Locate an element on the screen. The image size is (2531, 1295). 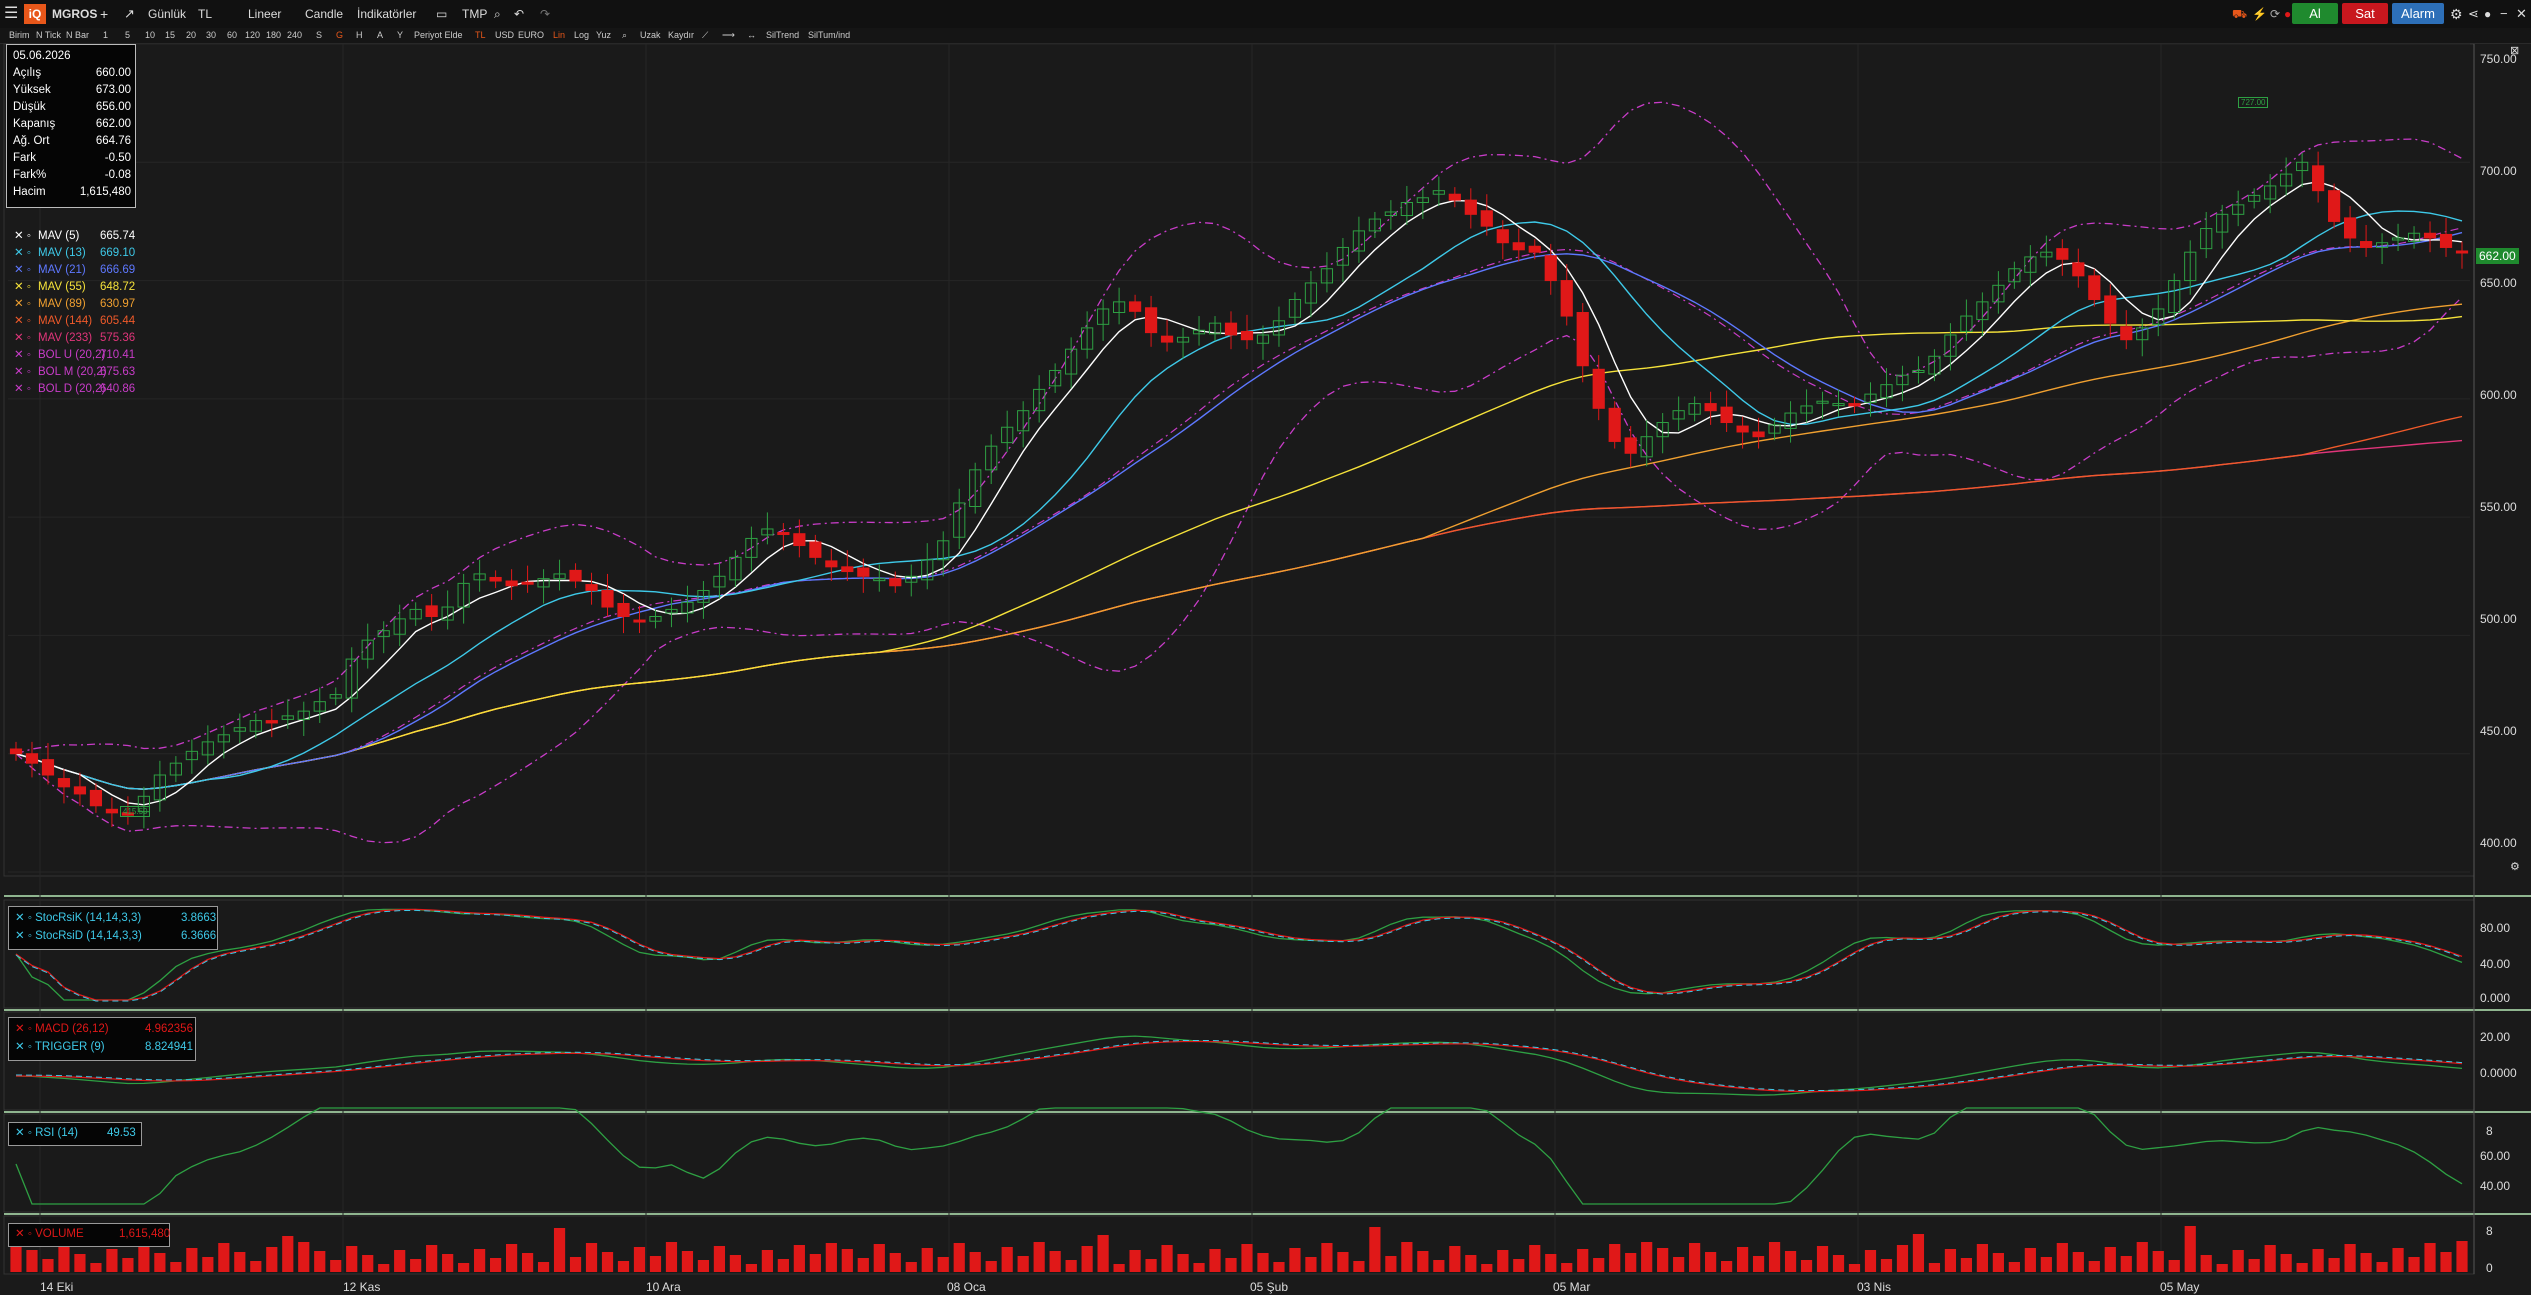
legend-stoch-d: ✕ ◦ StocRsiD (14,14,3,3) 6.3666 is located at coordinates (115, 936).